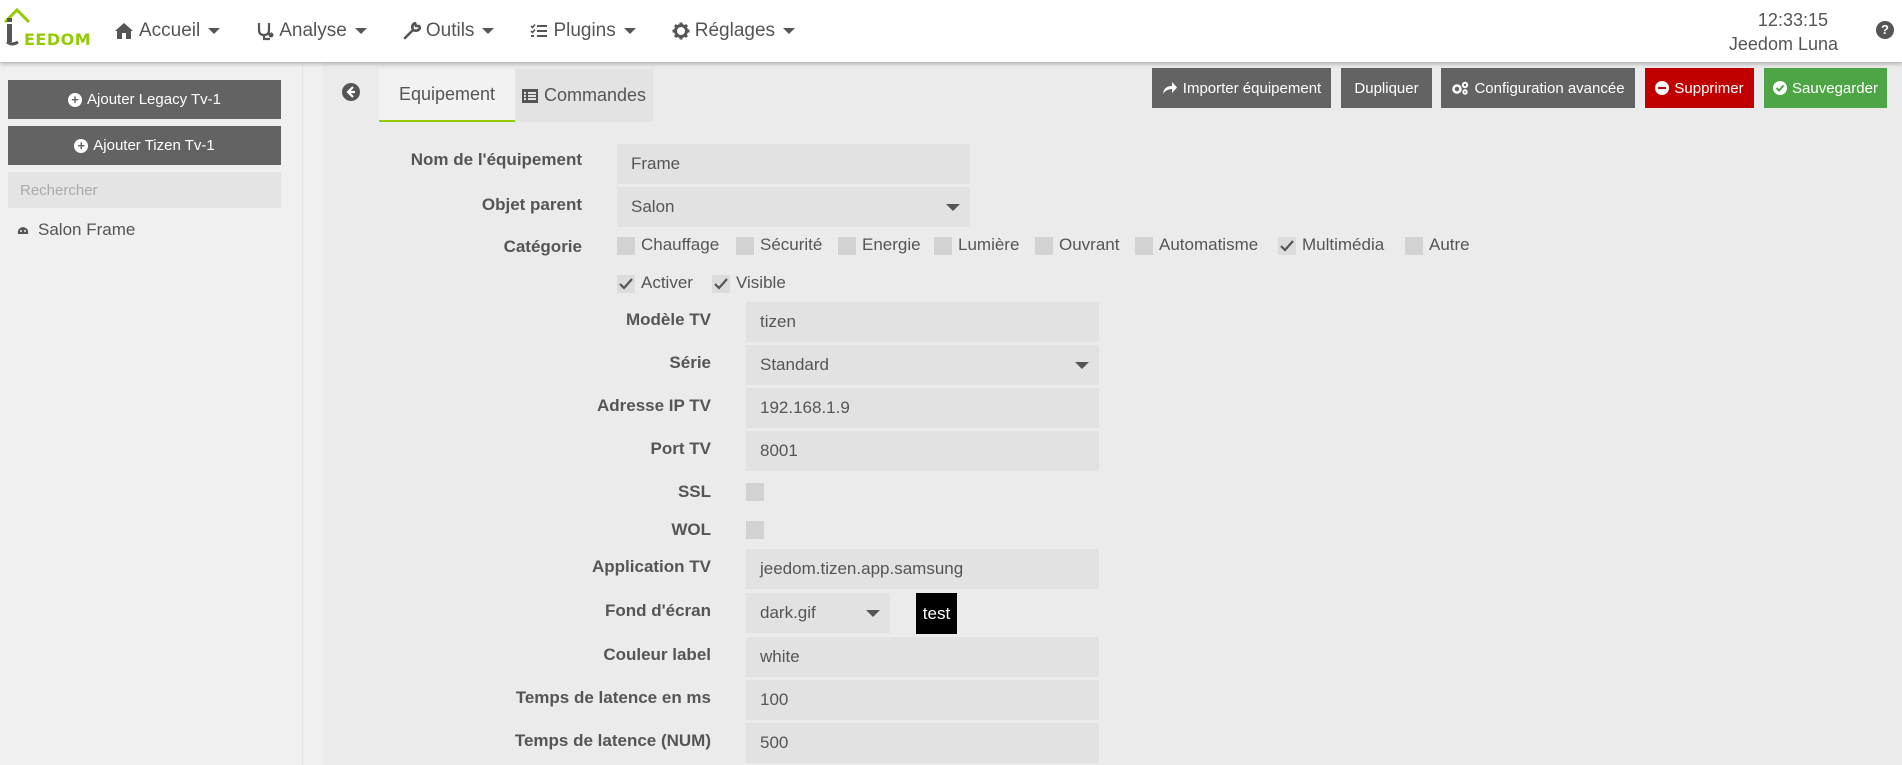  I want to click on delete-button: Supprimer, so click(1699, 88).